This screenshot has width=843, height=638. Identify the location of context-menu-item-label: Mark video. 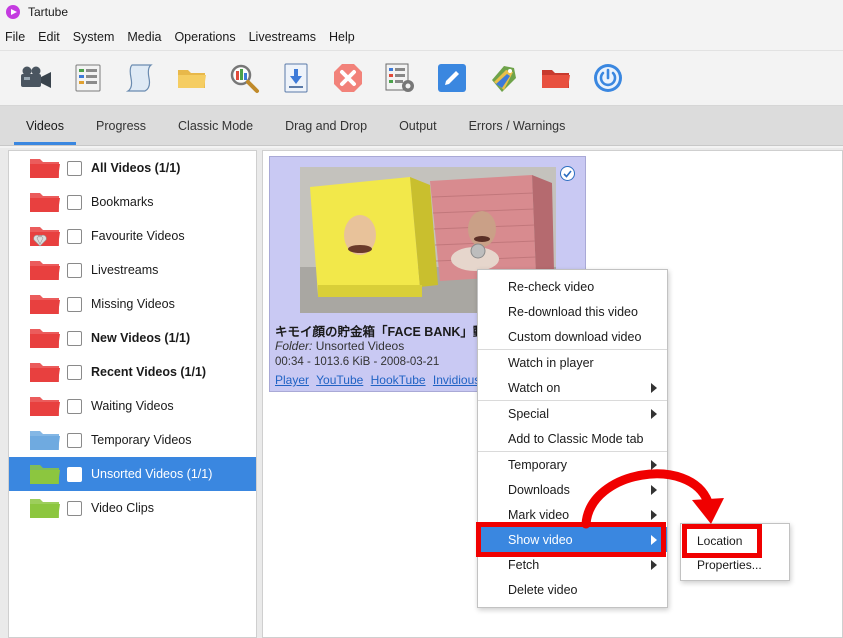
(539, 514).